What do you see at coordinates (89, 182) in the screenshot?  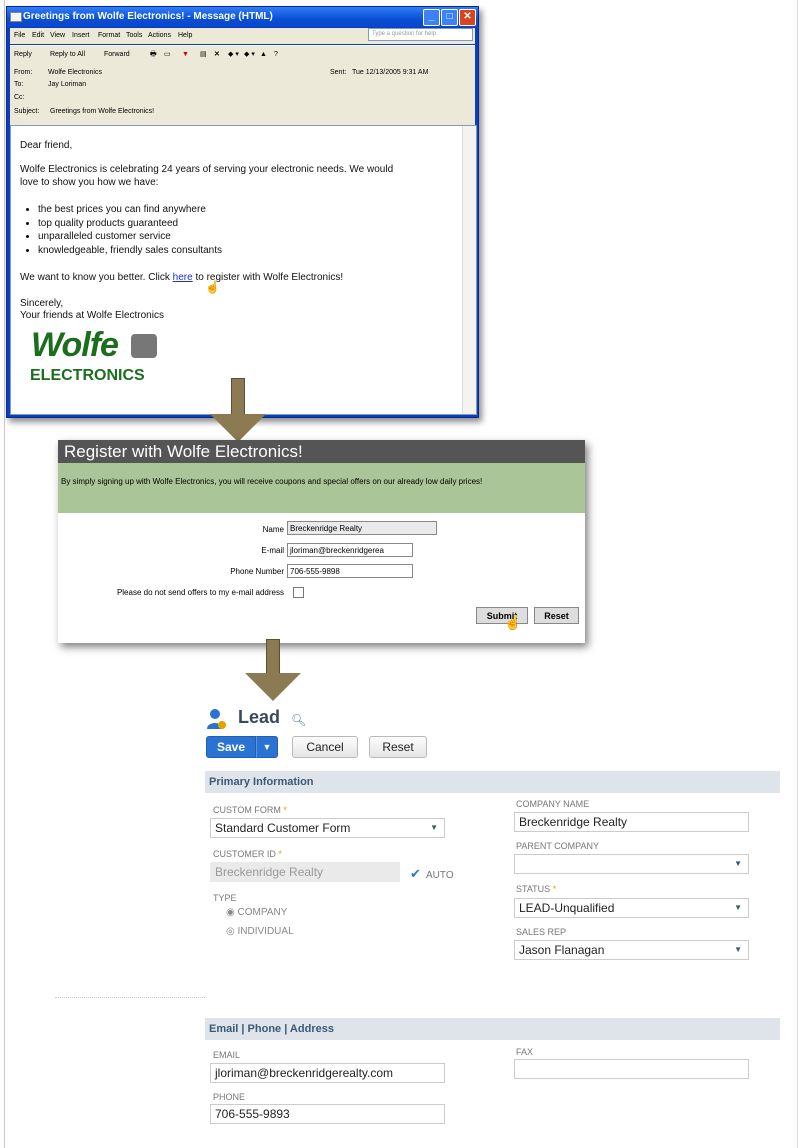 I see `intro-line-2: love to show you how we have:` at bounding box center [89, 182].